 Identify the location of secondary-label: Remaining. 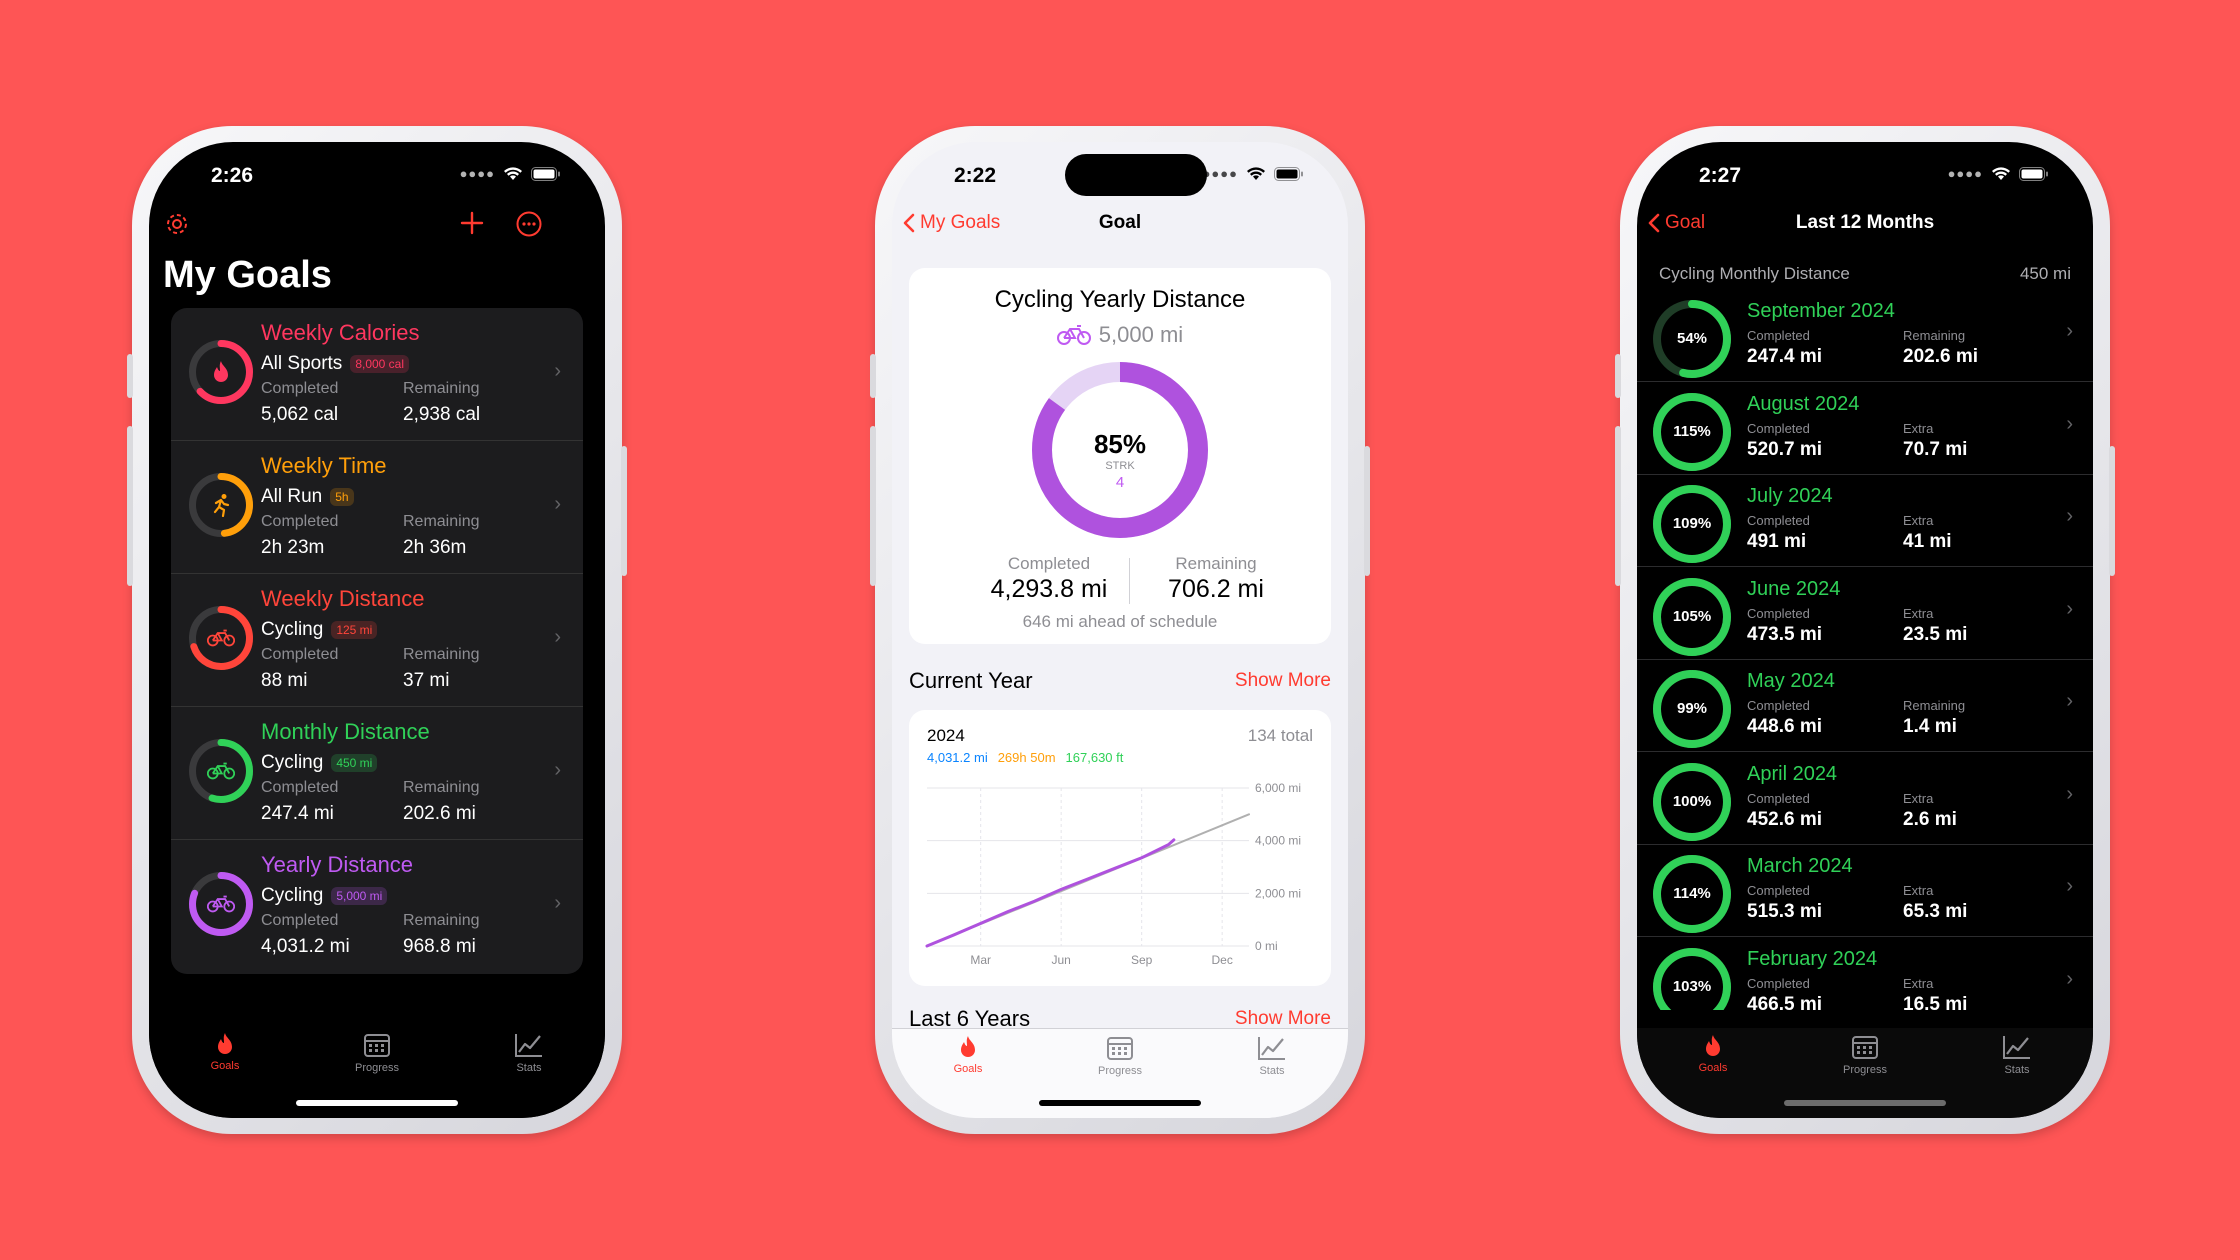
(1934, 705).